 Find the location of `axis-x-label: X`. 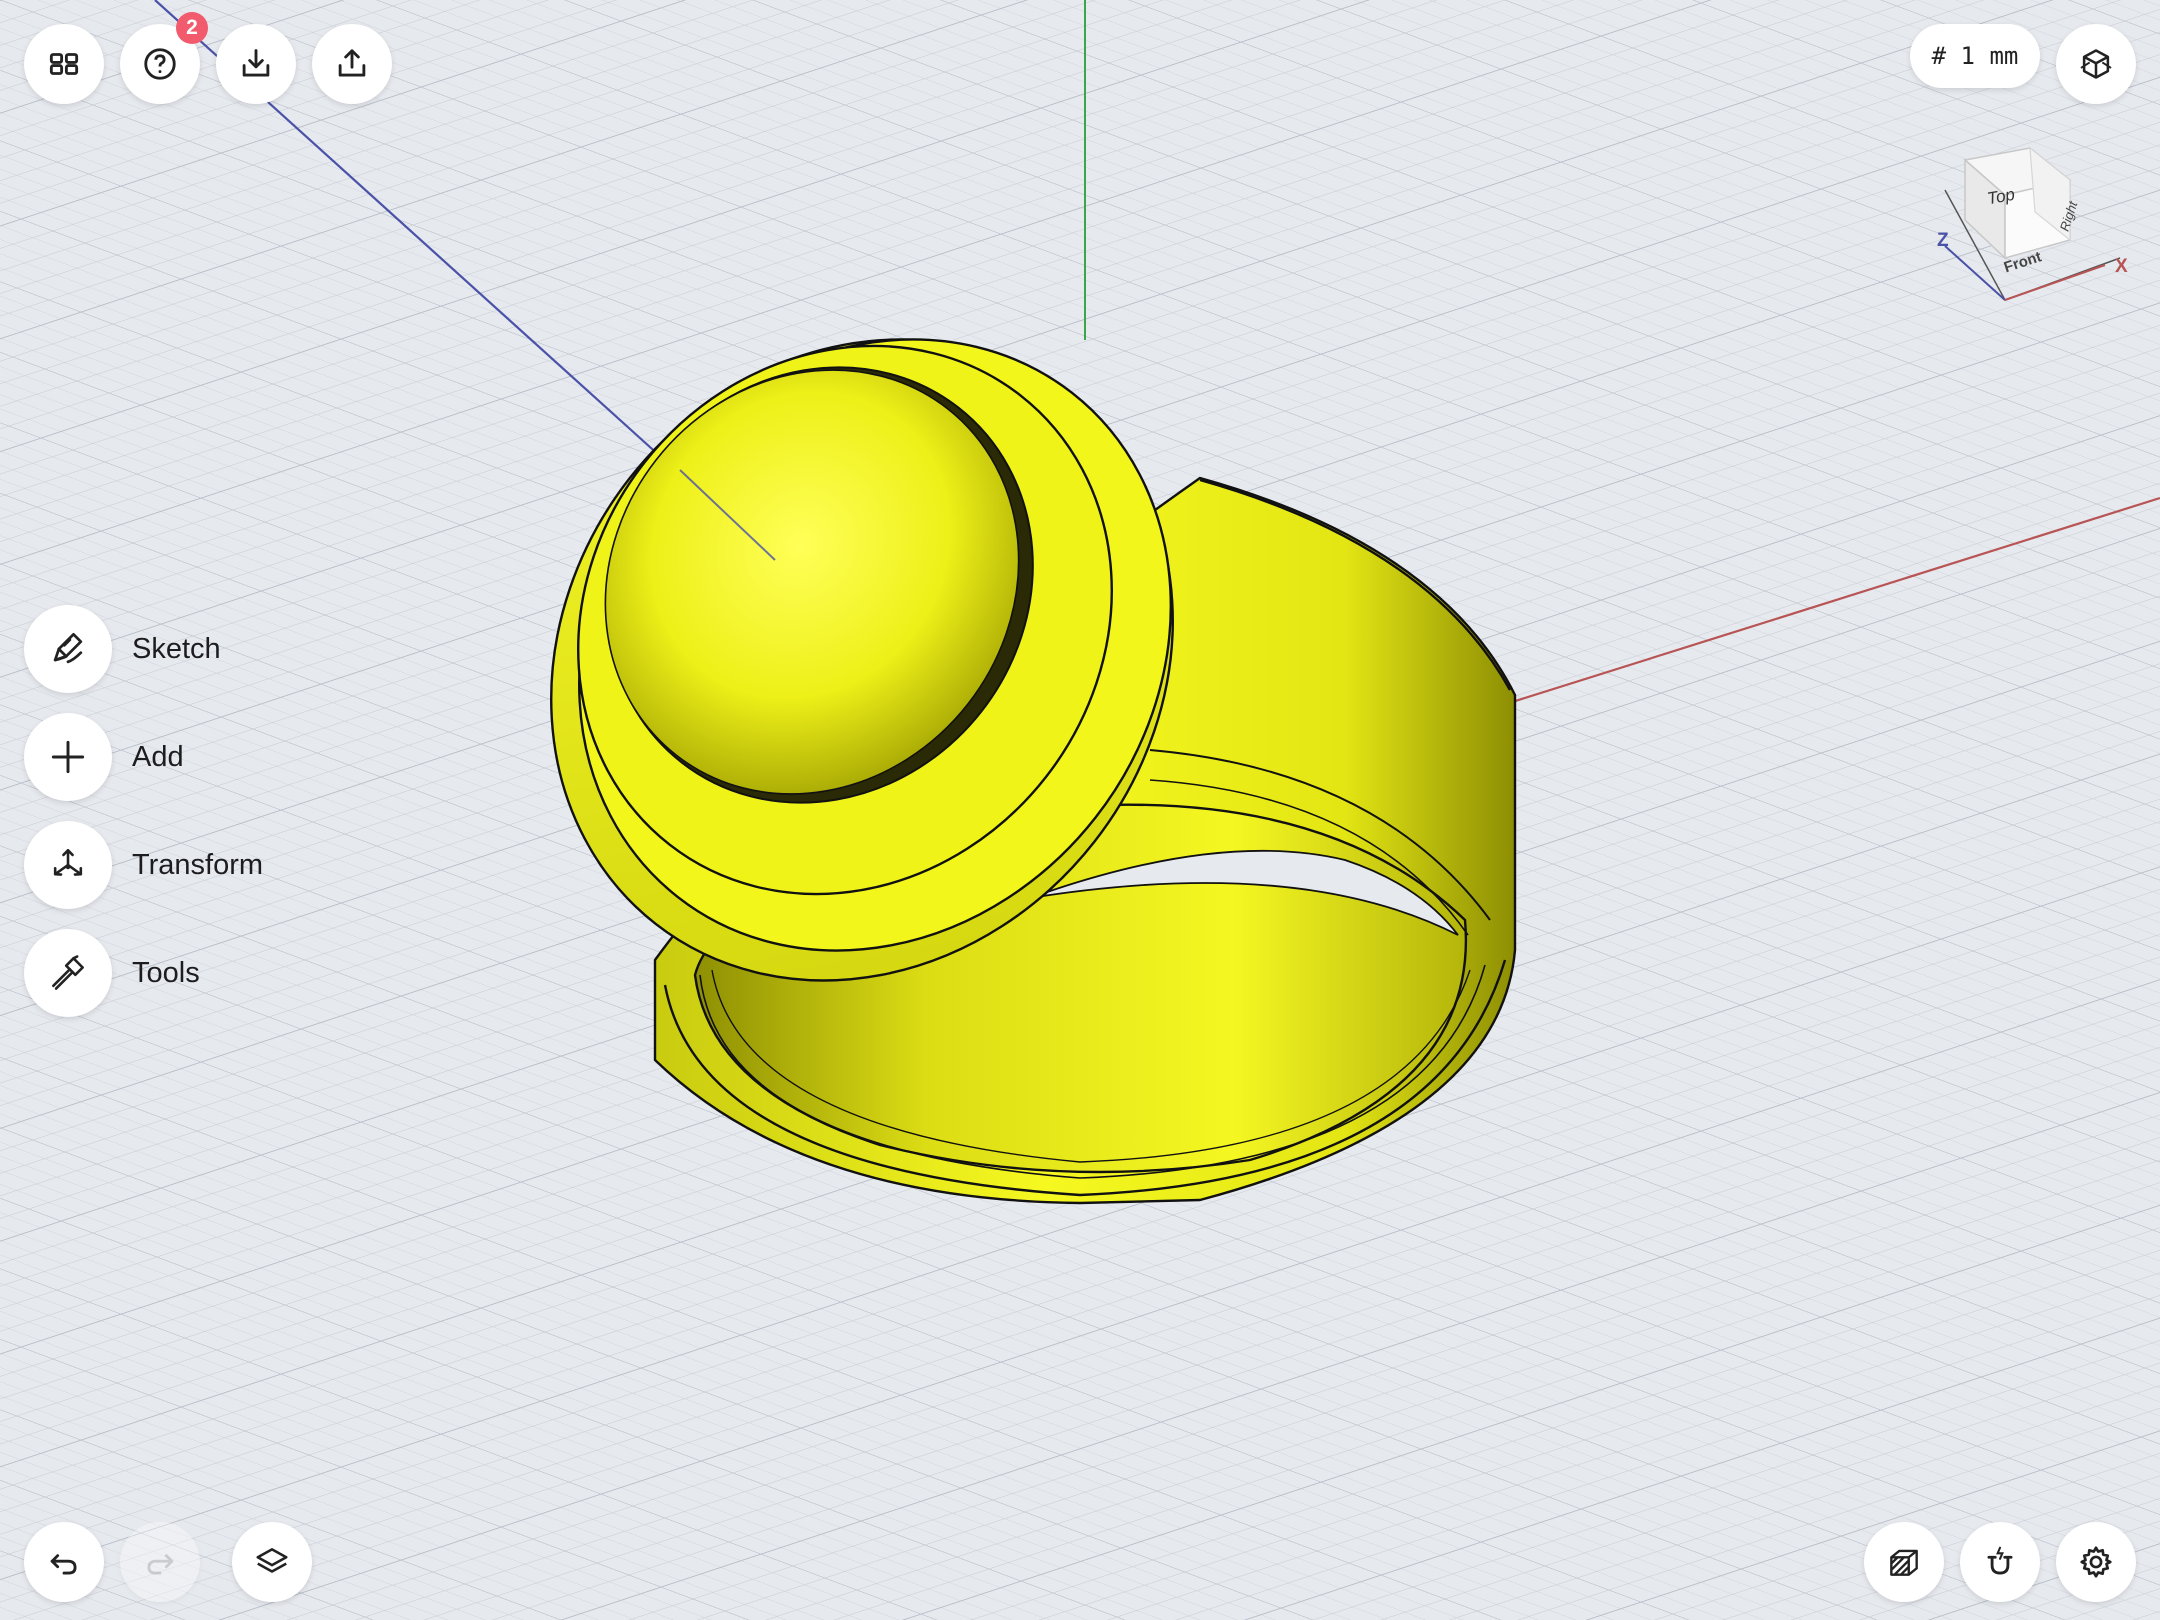

axis-x-label: X is located at coordinates (2121, 266).